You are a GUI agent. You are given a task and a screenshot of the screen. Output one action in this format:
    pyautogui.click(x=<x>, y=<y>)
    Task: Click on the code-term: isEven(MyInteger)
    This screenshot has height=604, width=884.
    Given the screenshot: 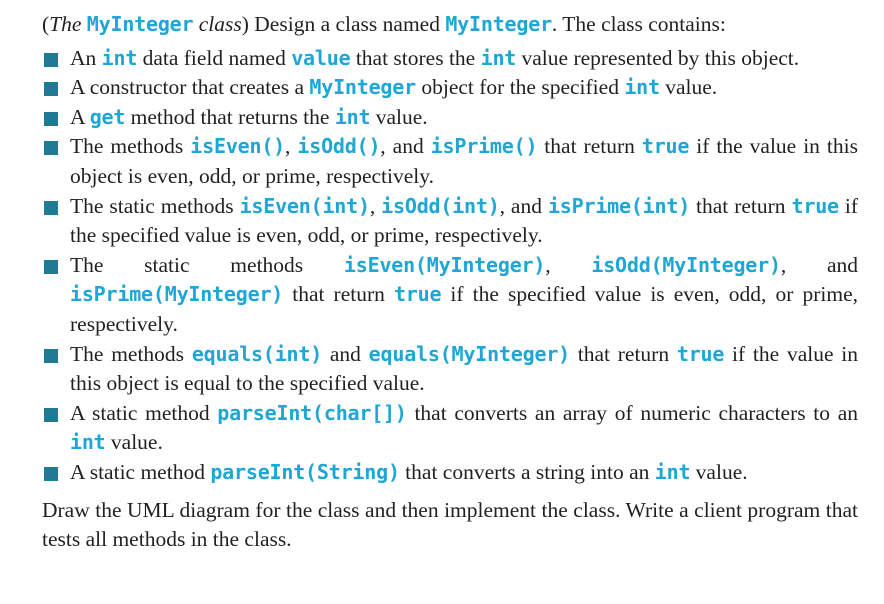 What is the action you would take?
    pyautogui.click(x=444, y=264)
    